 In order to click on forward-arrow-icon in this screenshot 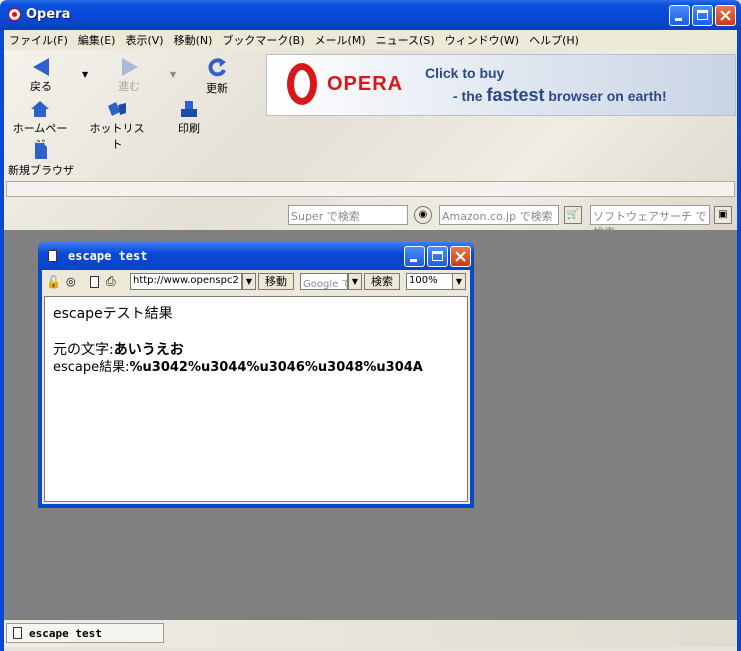, I will do `click(130, 67)`.